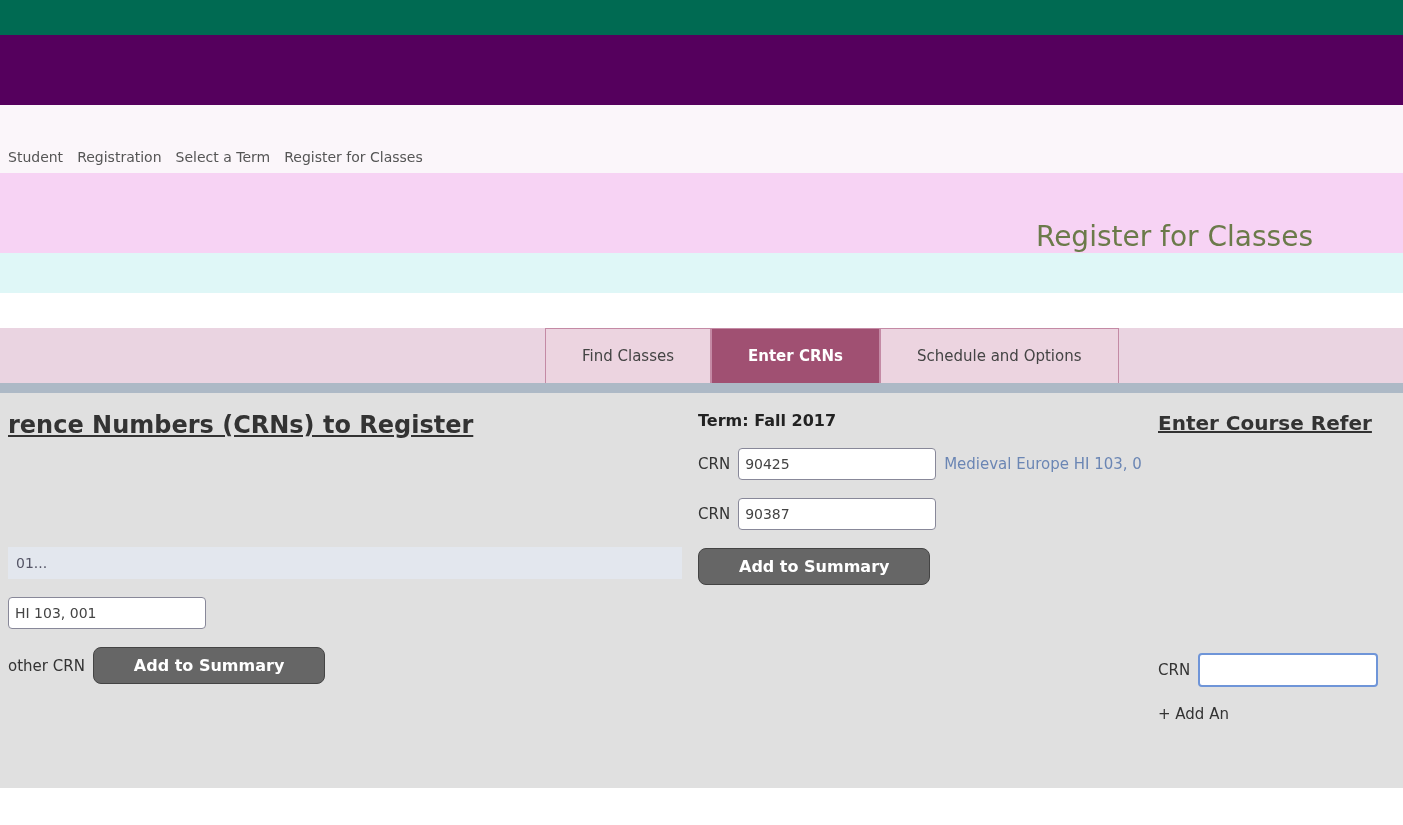 Image resolution: width=1403 pixels, height=825 pixels. Describe the element at coordinates (628, 355) in the screenshot. I see `tab: Find Classes` at that location.